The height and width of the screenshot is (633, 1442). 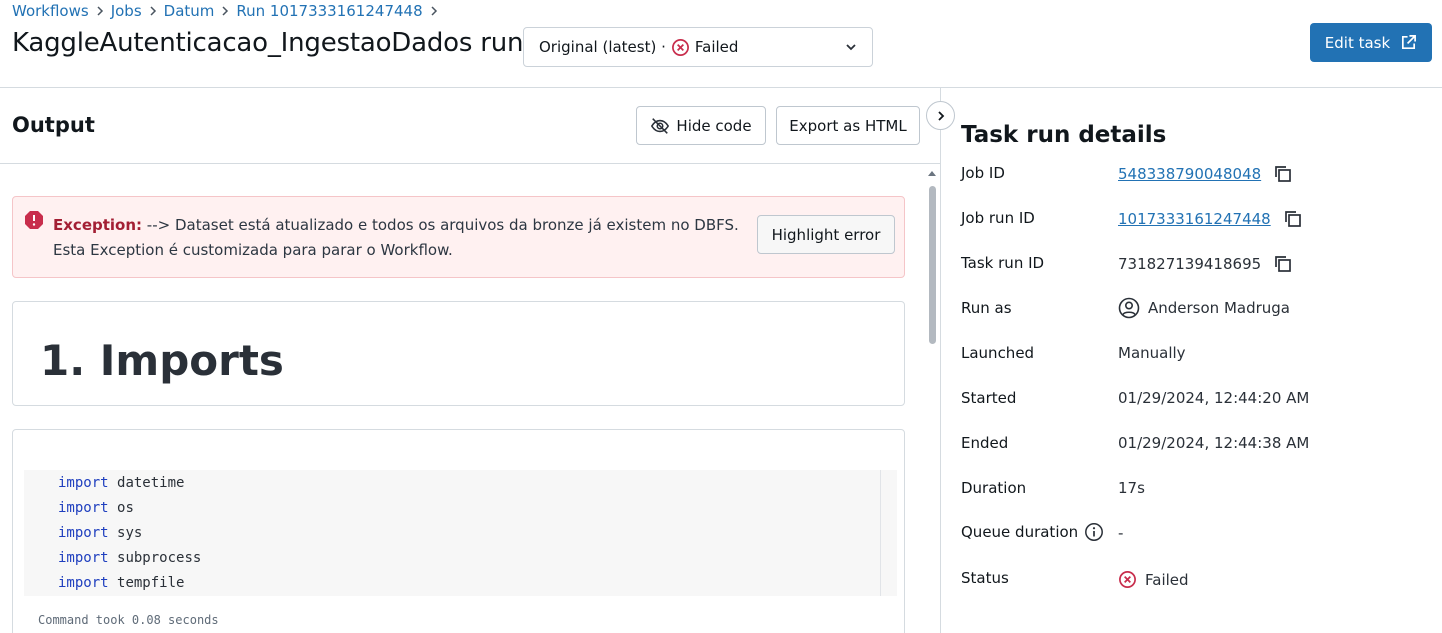 I want to click on job-id-value: 548338790048048, so click(x=1205, y=174).